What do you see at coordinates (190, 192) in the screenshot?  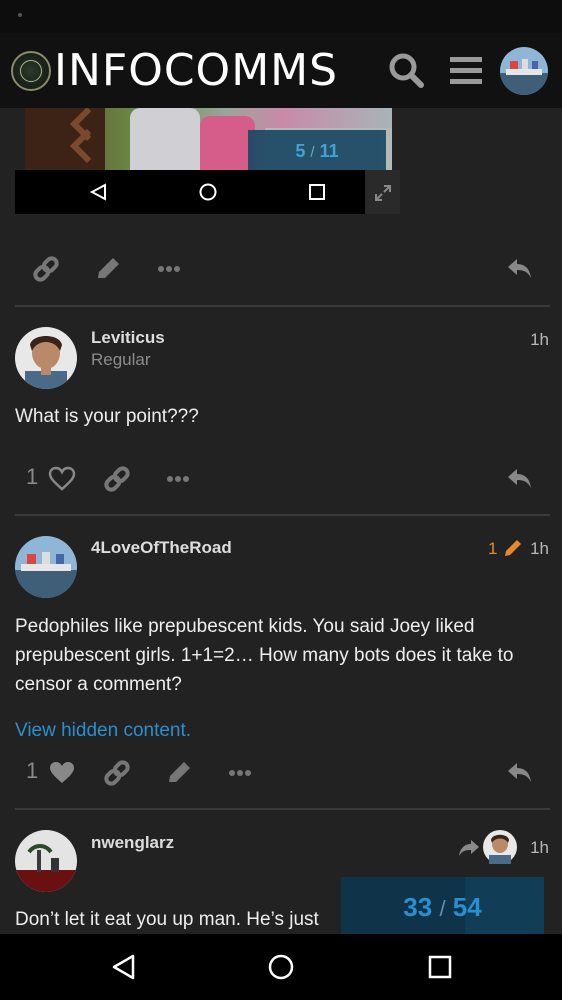 I see `embedded-nav-strip` at bounding box center [190, 192].